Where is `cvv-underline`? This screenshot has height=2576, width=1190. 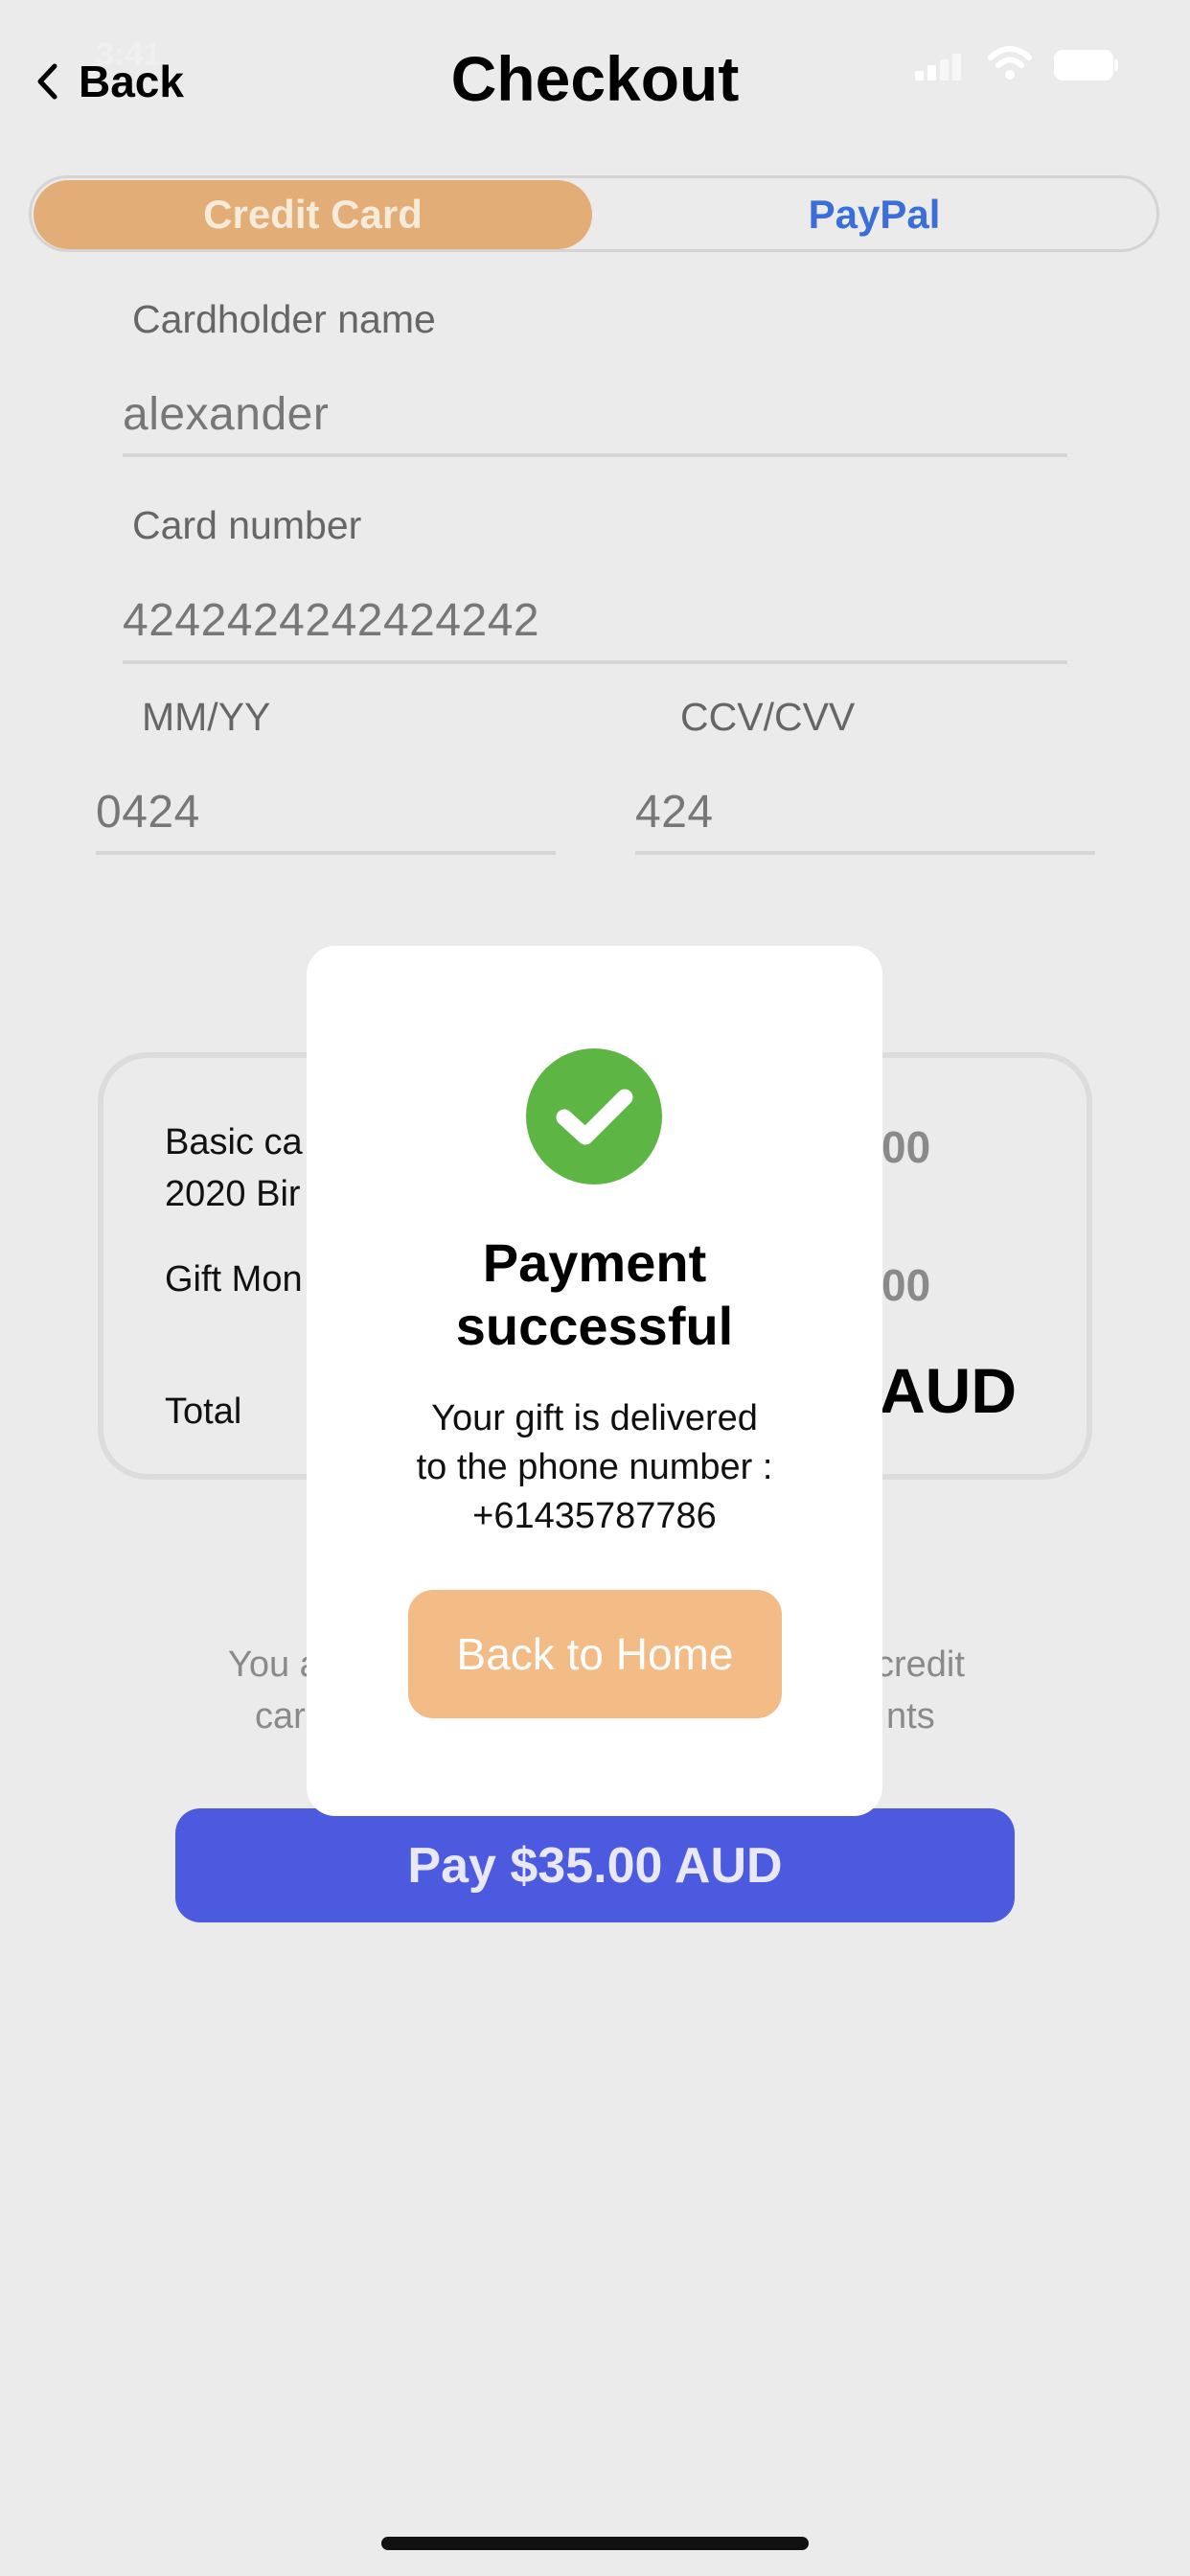 cvv-underline is located at coordinates (865, 853).